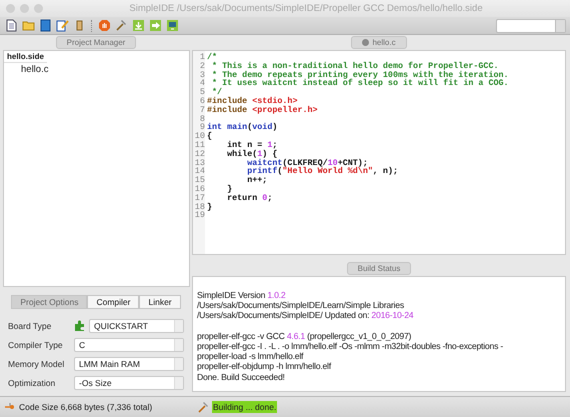 The image size is (570, 417). Describe the element at coordinates (531, 25) in the screenshot. I see `port-dropdown` at that location.